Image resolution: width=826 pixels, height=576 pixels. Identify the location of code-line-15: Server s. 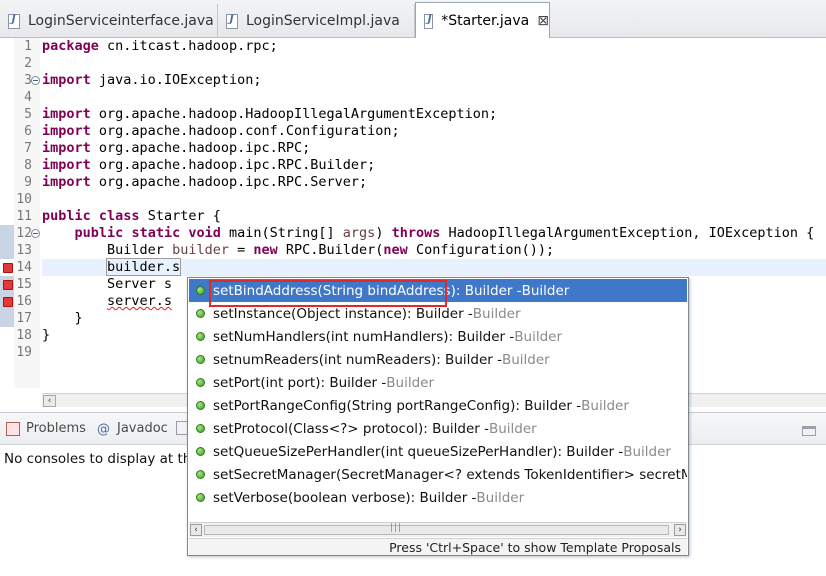
(140, 284).